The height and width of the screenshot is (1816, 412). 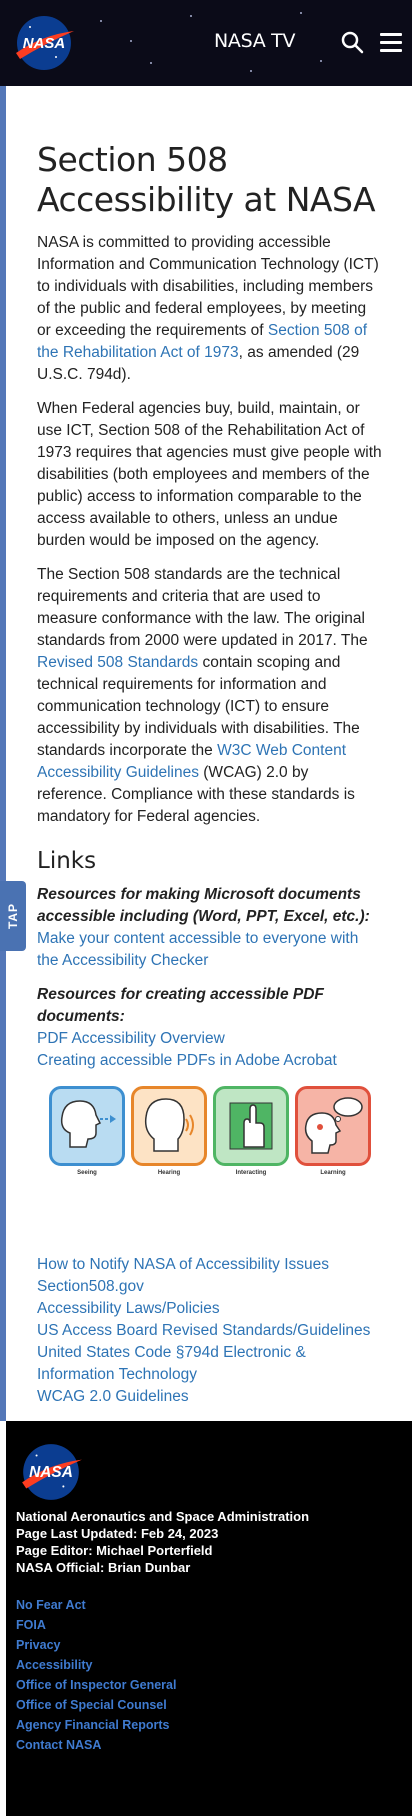 What do you see at coordinates (3, 753) in the screenshot?
I see `left-accent-strip` at bounding box center [3, 753].